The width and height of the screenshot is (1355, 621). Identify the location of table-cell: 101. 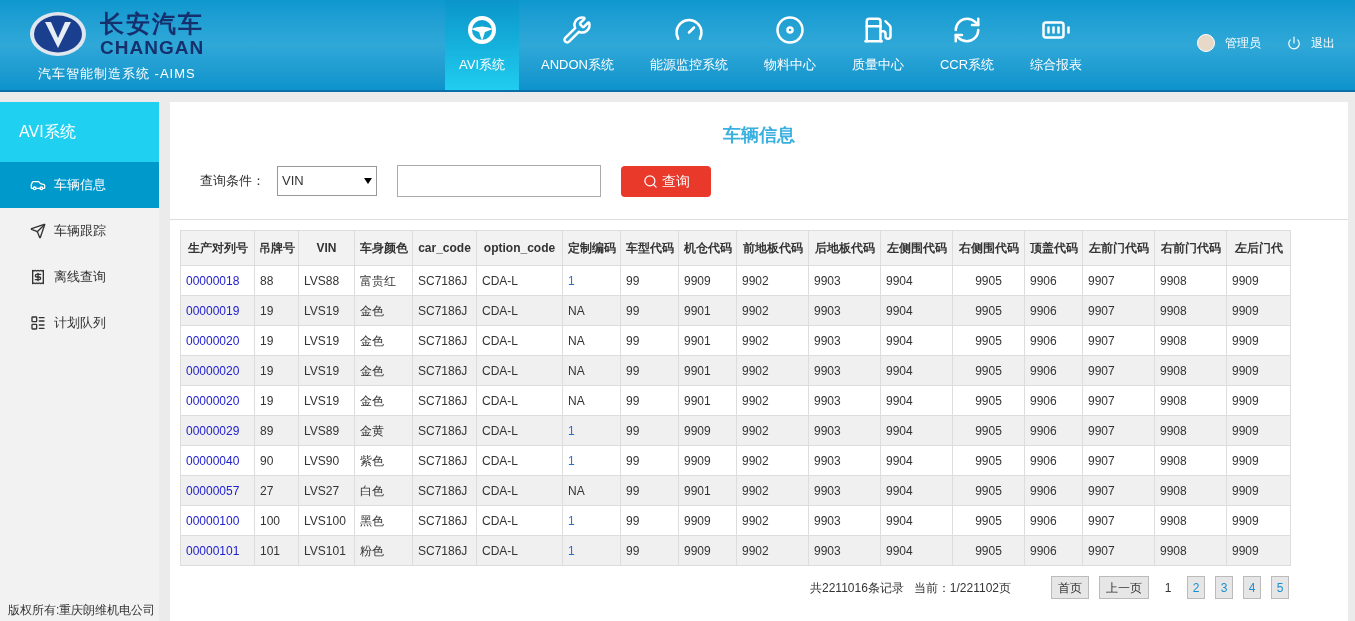
(276, 550).